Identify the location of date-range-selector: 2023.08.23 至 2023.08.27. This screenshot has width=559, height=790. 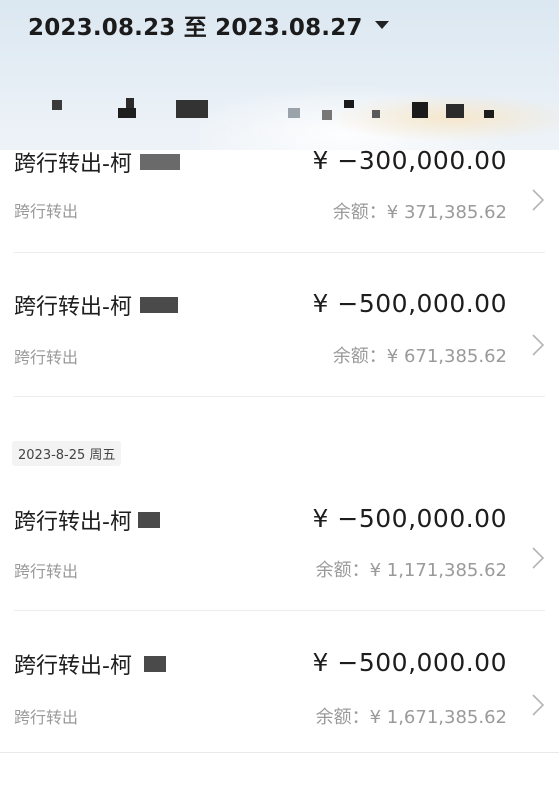
(208, 25).